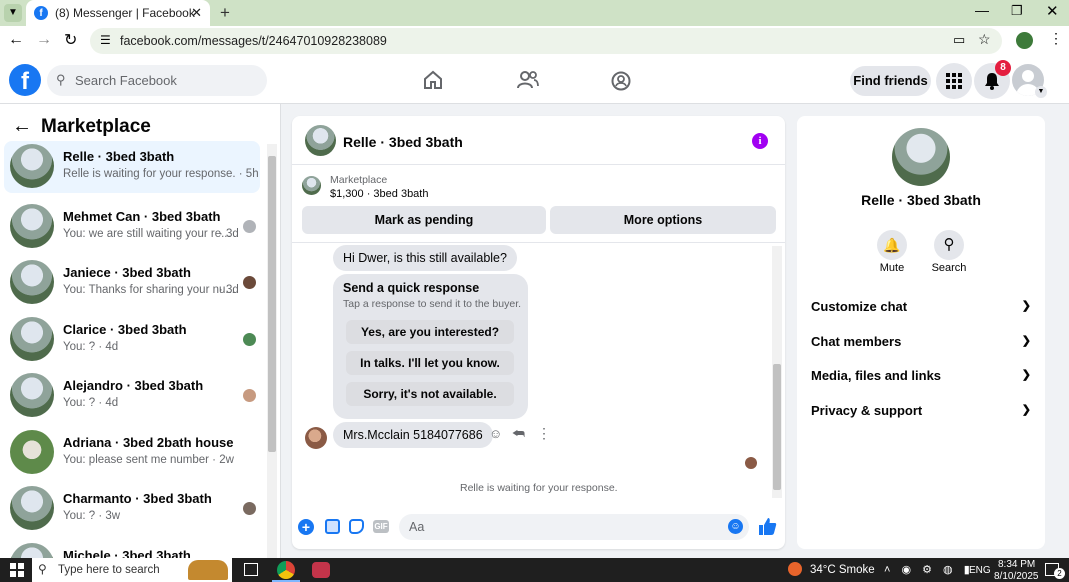 The image size is (1069, 582). Describe the element at coordinates (892, 245) in the screenshot. I see `mute-button: 🔔` at that location.